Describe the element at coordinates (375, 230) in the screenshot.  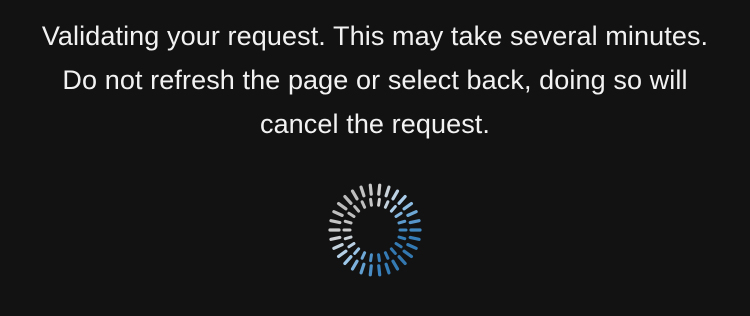
I see `loading-spinner-icon` at that location.